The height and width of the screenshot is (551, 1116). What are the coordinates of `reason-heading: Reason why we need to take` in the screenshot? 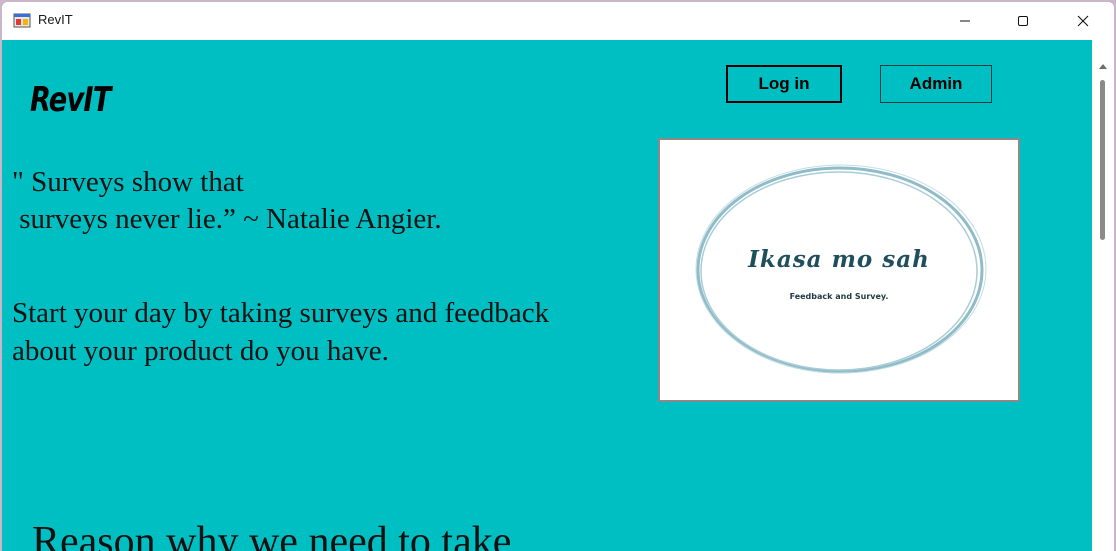 It's located at (272, 535).